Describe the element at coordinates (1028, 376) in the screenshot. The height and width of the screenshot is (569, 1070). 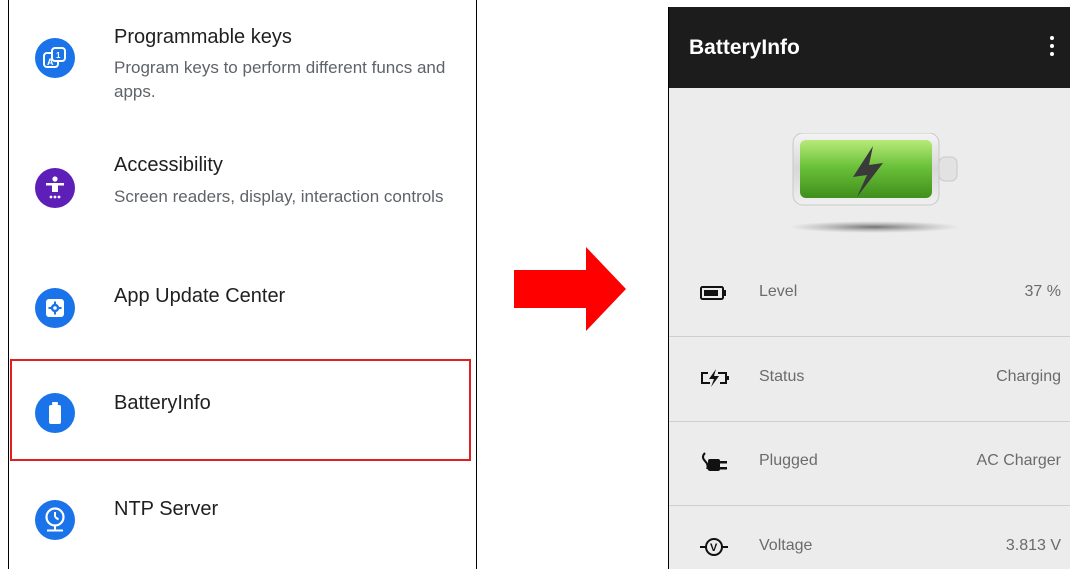
I see `status-value: Charging` at that location.